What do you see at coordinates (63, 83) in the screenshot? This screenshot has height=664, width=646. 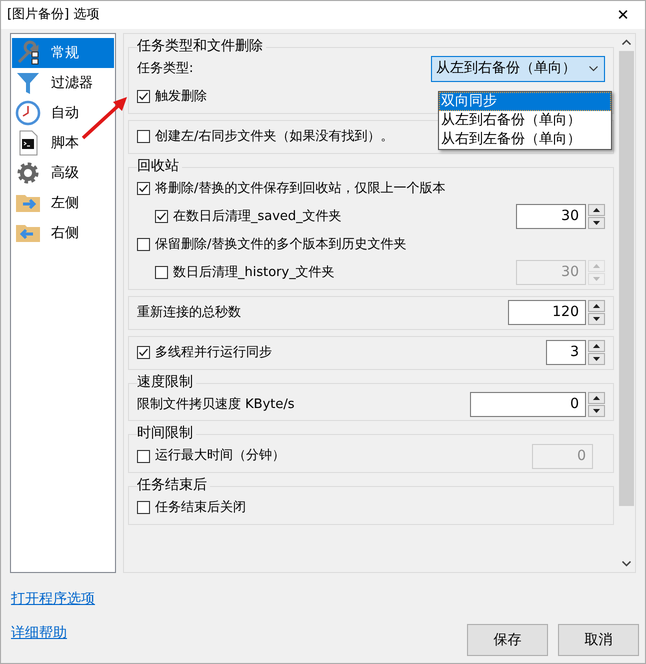 I see `sidebar-item: 过滤器` at bounding box center [63, 83].